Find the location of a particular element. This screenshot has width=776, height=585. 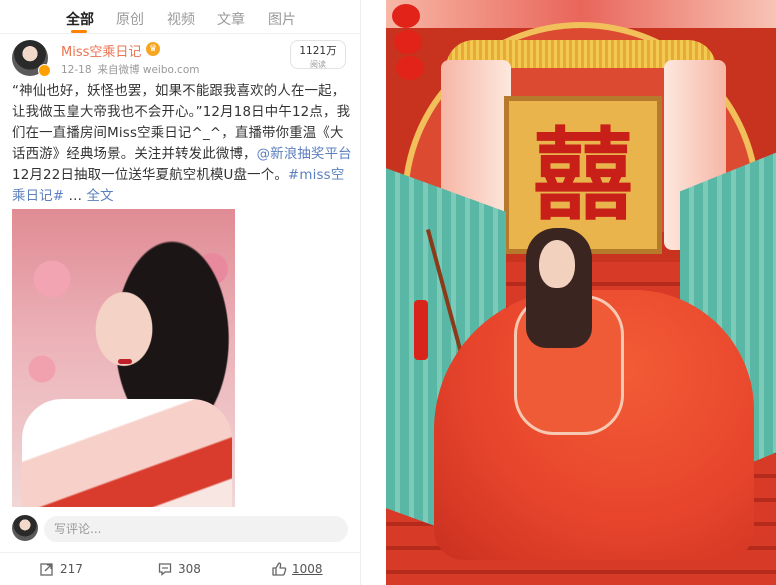

comment-icon is located at coordinates (165, 569).